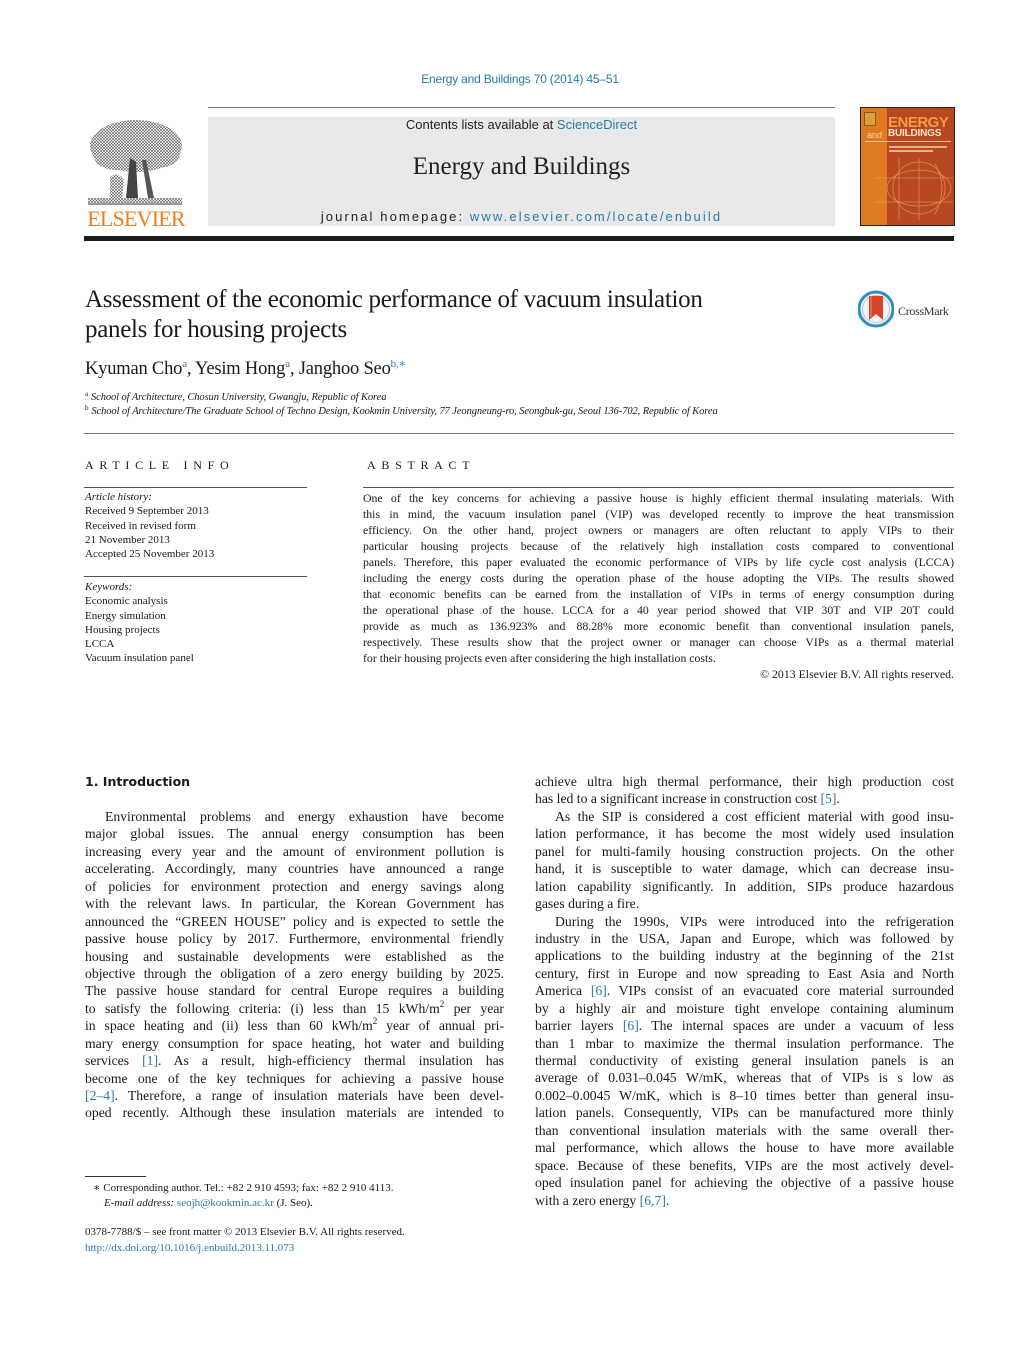 Image resolution: width=1020 pixels, height=1351 pixels. What do you see at coordinates (135, 174) in the screenshot?
I see `elsevier-logo: ELSEVIER` at bounding box center [135, 174].